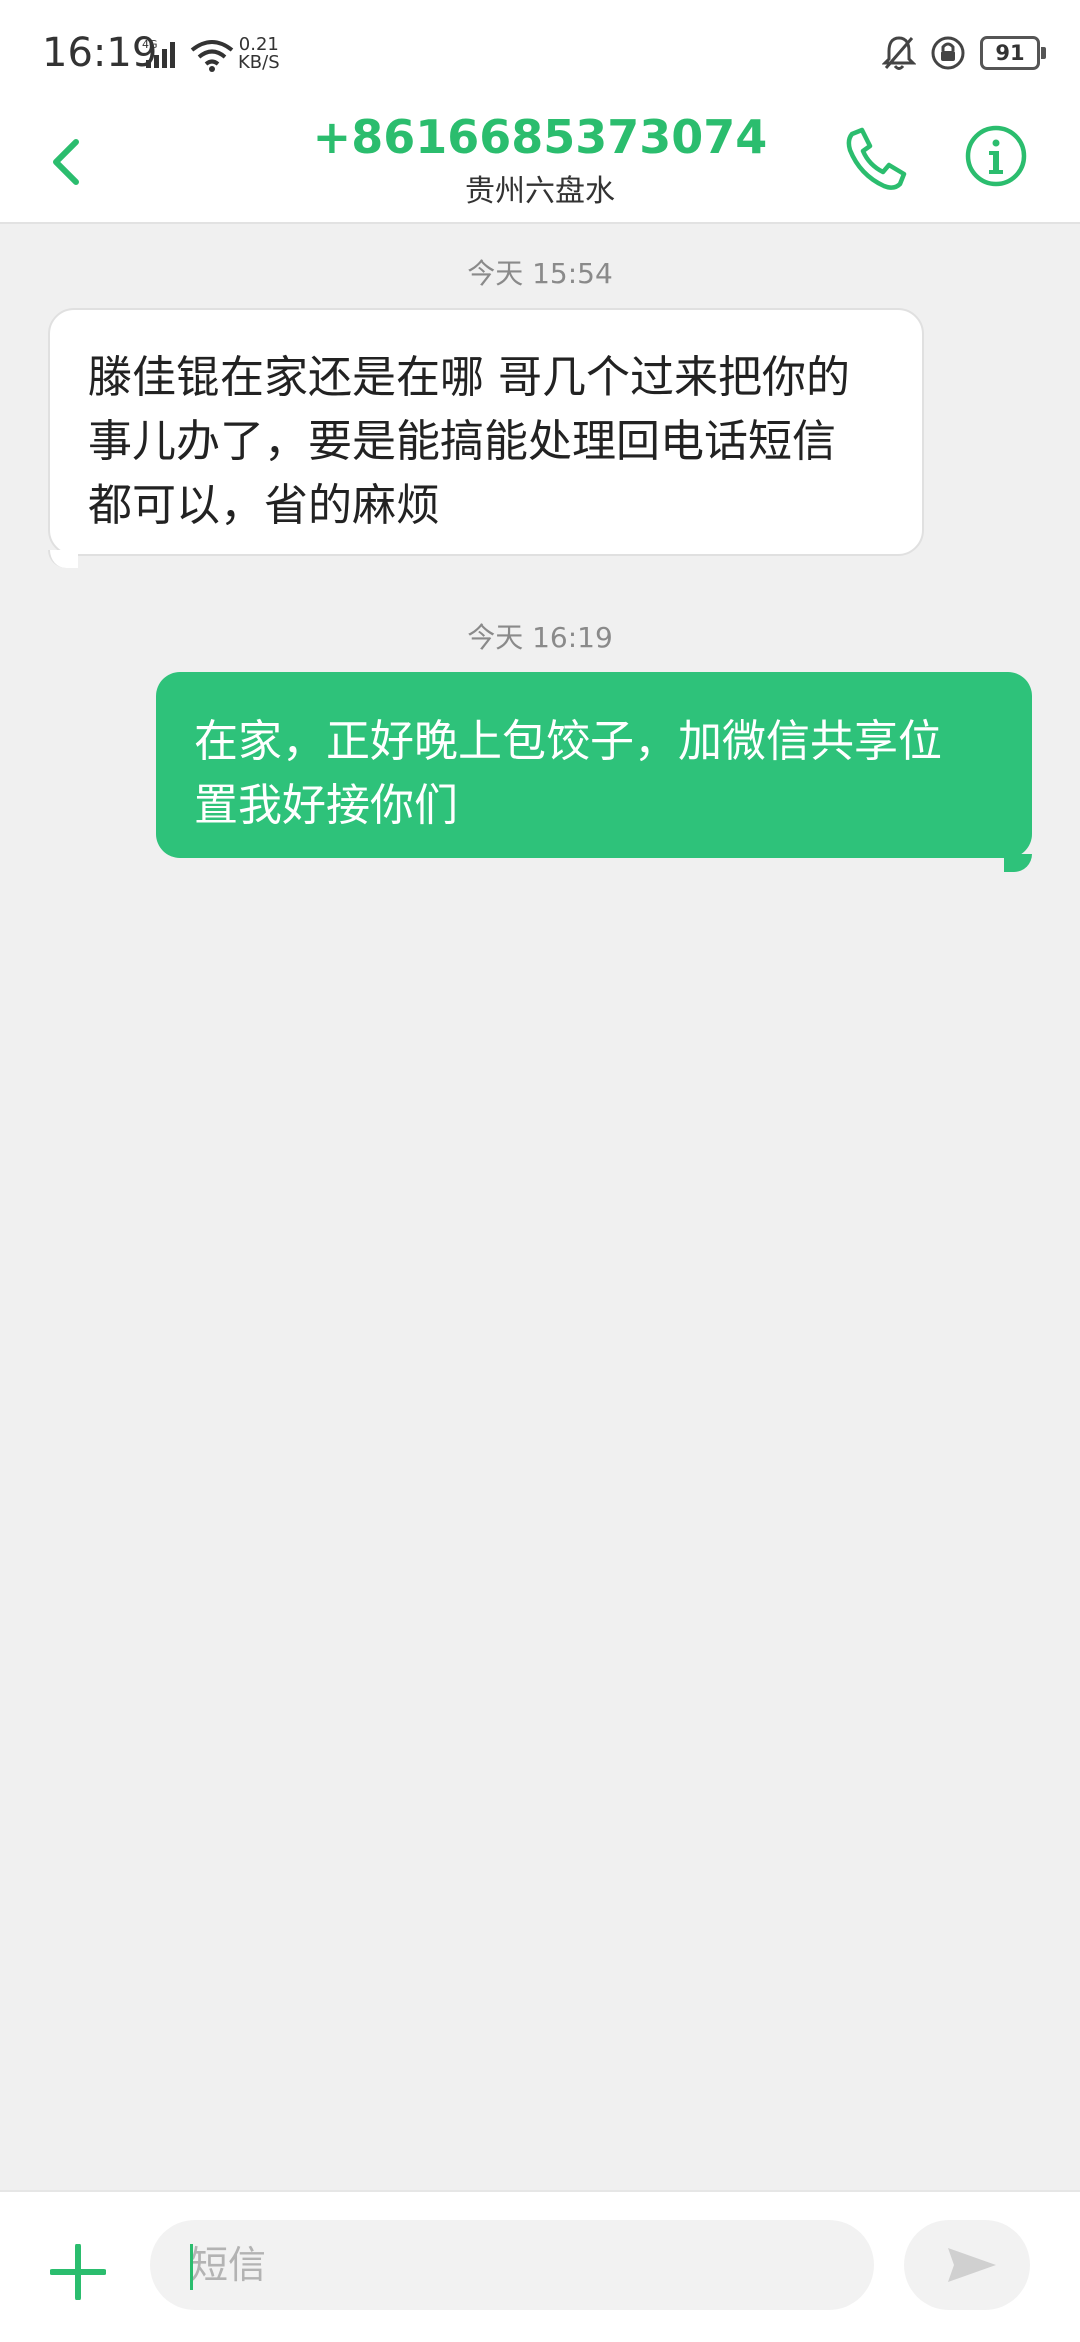 The height and width of the screenshot is (2342, 1080). I want to click on add-icon, so click(78, 2272).